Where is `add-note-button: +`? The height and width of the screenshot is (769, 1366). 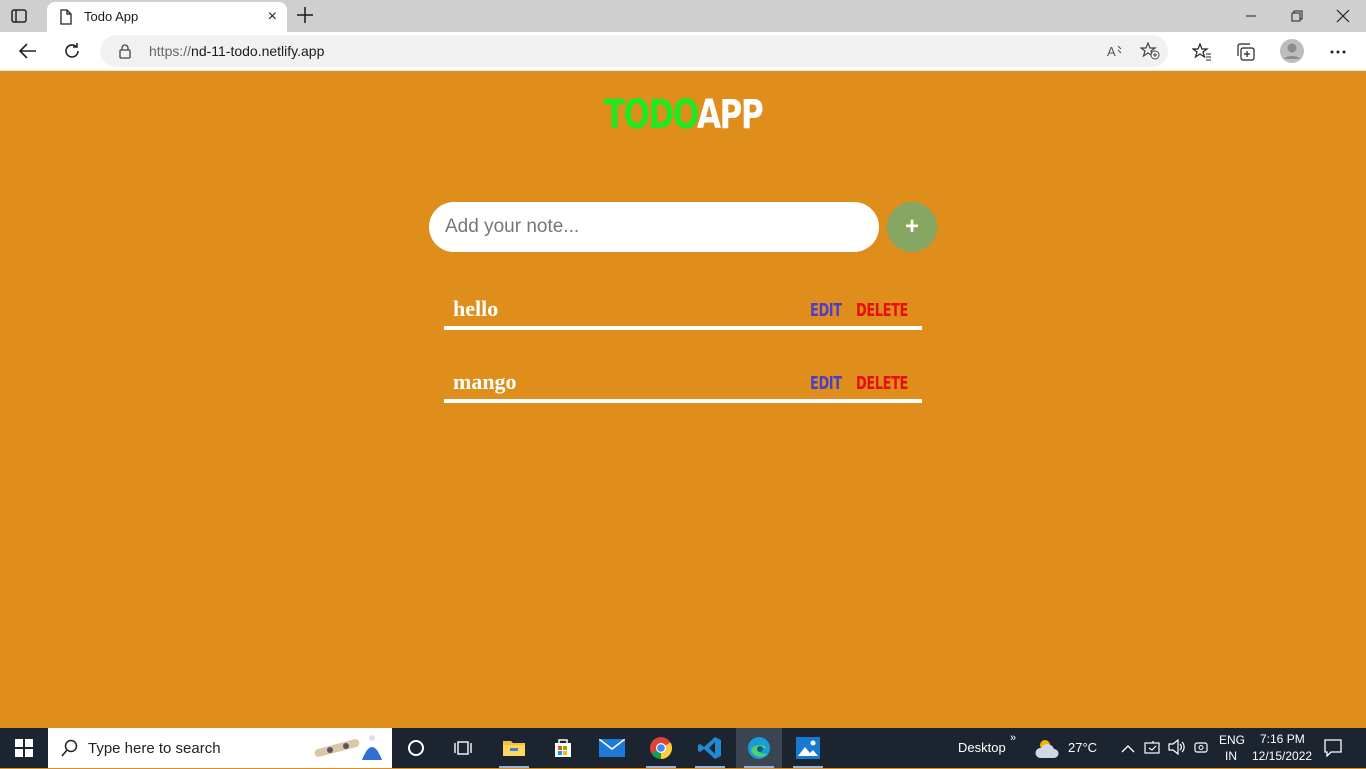 add-note-button: + is located at coordinates (912, 227).